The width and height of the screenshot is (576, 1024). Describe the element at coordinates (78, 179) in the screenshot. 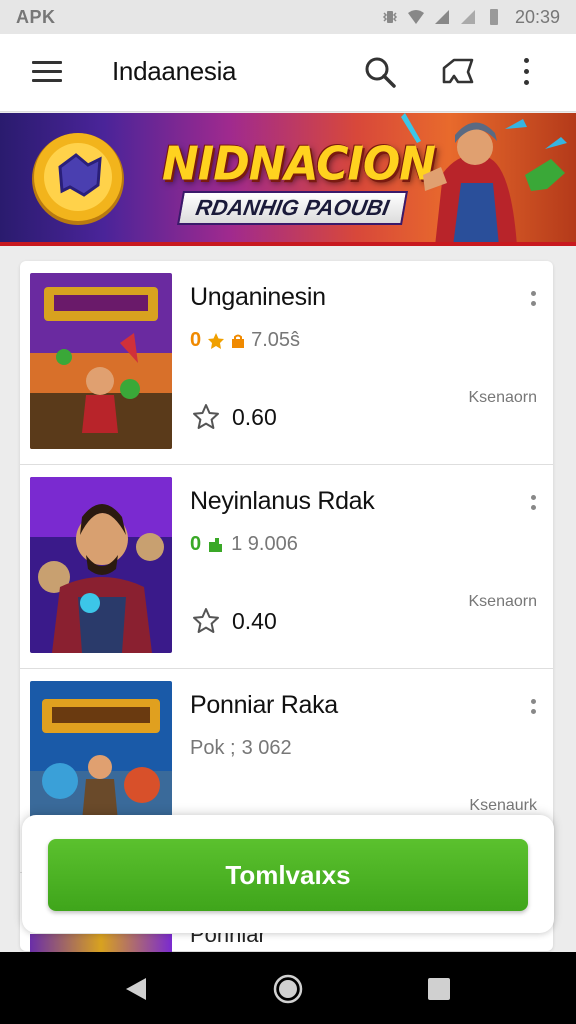

I see `coin-emblem-icon` at that location.